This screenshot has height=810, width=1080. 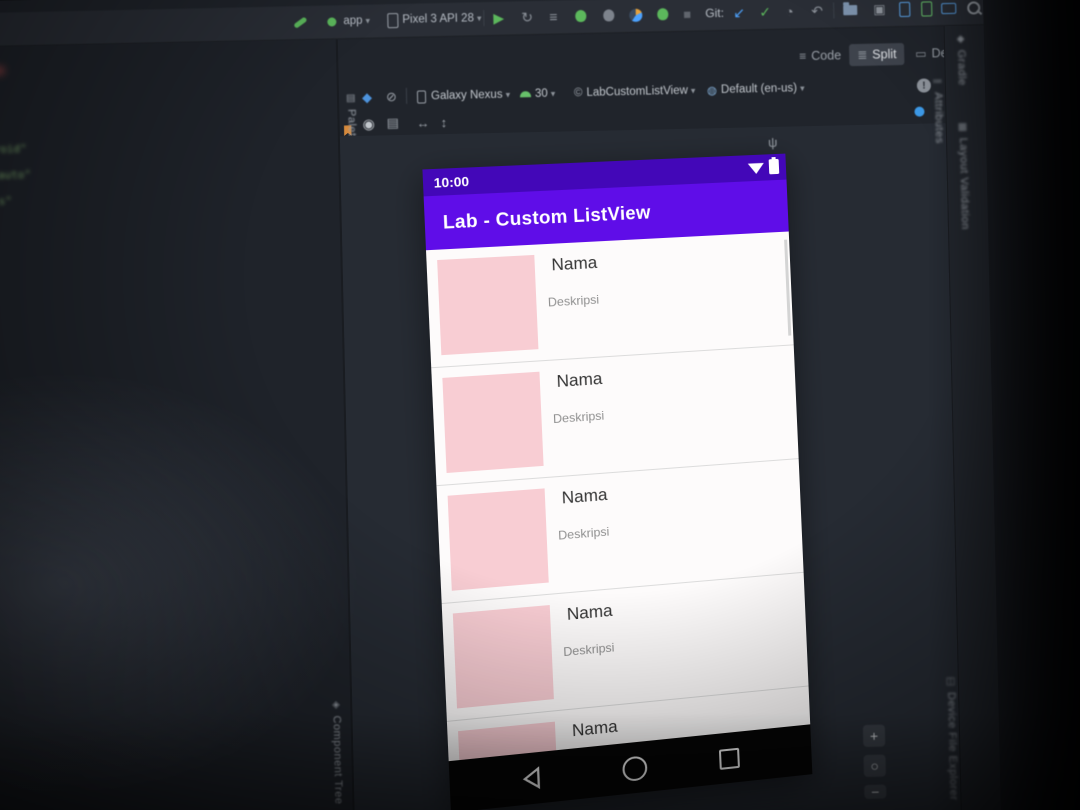 What do you see at coordinates (879, 9) in the screenshot?
I see `terminal-icon: ▣` at bounding box center [879, 9].